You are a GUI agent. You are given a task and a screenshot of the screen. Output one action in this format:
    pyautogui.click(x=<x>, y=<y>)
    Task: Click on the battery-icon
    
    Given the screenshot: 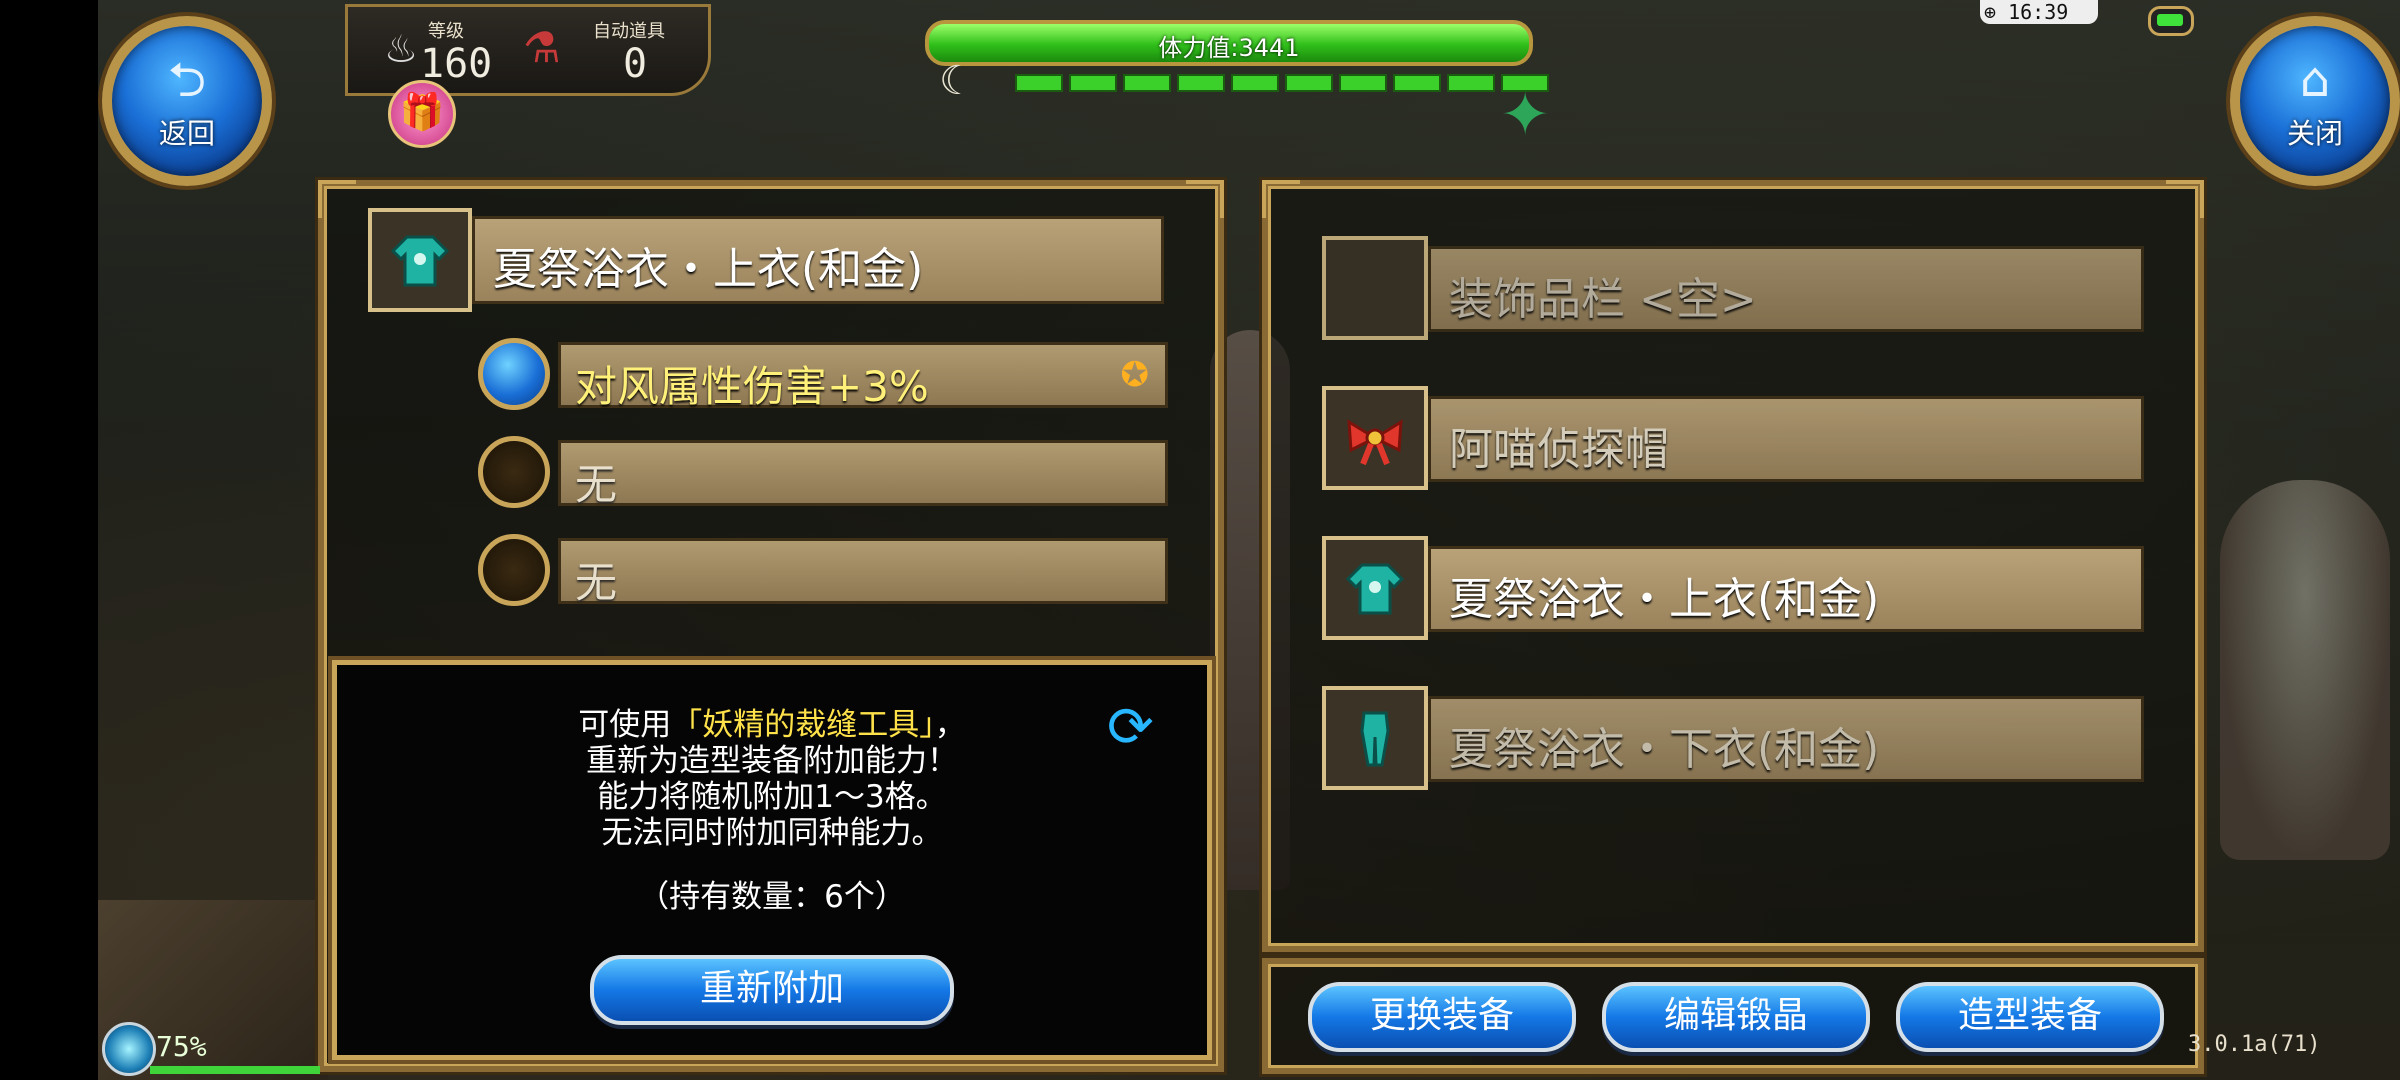 What is the action you would take?
    pyautogui.click(x=2171, y=21)
    